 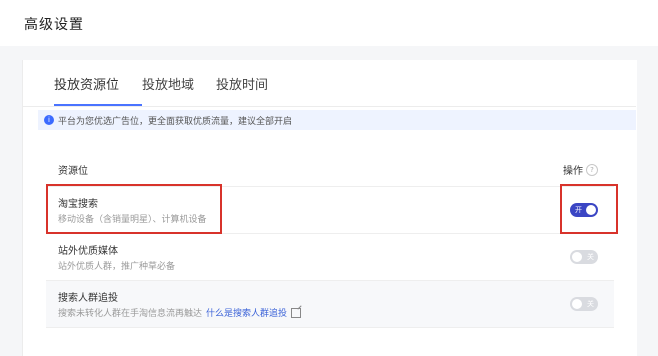 What do you see at coordinates (330, 257) in the screenshot?
I see `table-row: 站外优质媒体 站外优质人群，推广种草必备 关` at bounding box center [330, 257].